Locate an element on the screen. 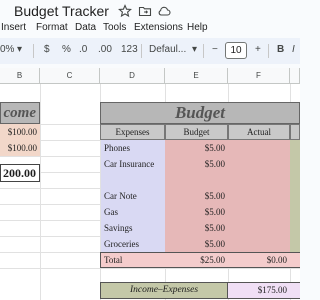 Image resolution: width=320 pixels, height=300 pixels. italic-button: I is located at coordinates (293, 49).